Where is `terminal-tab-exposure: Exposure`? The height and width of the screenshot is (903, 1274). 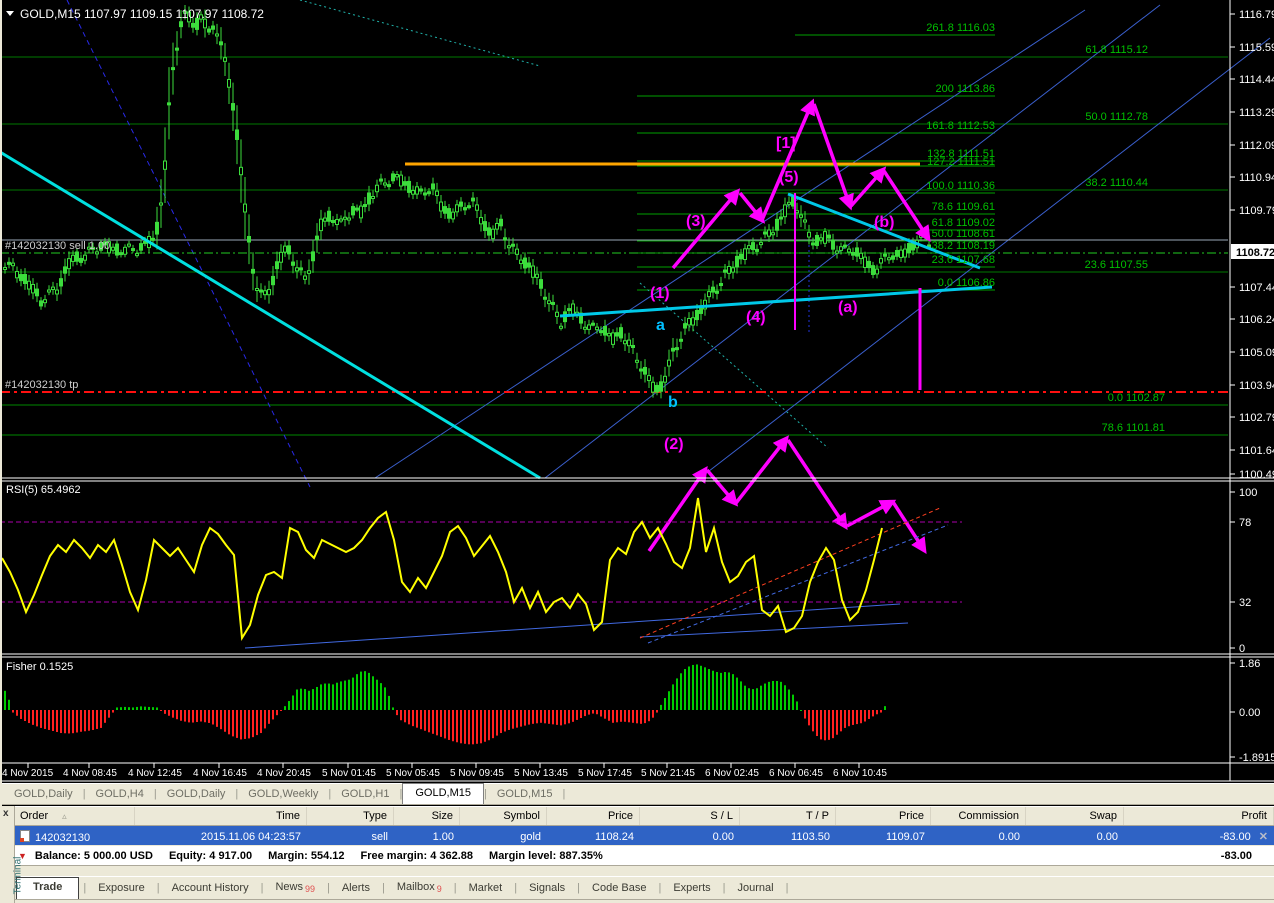 terminal-tab-exposure: Exposure is located at coordinates (121, 889).